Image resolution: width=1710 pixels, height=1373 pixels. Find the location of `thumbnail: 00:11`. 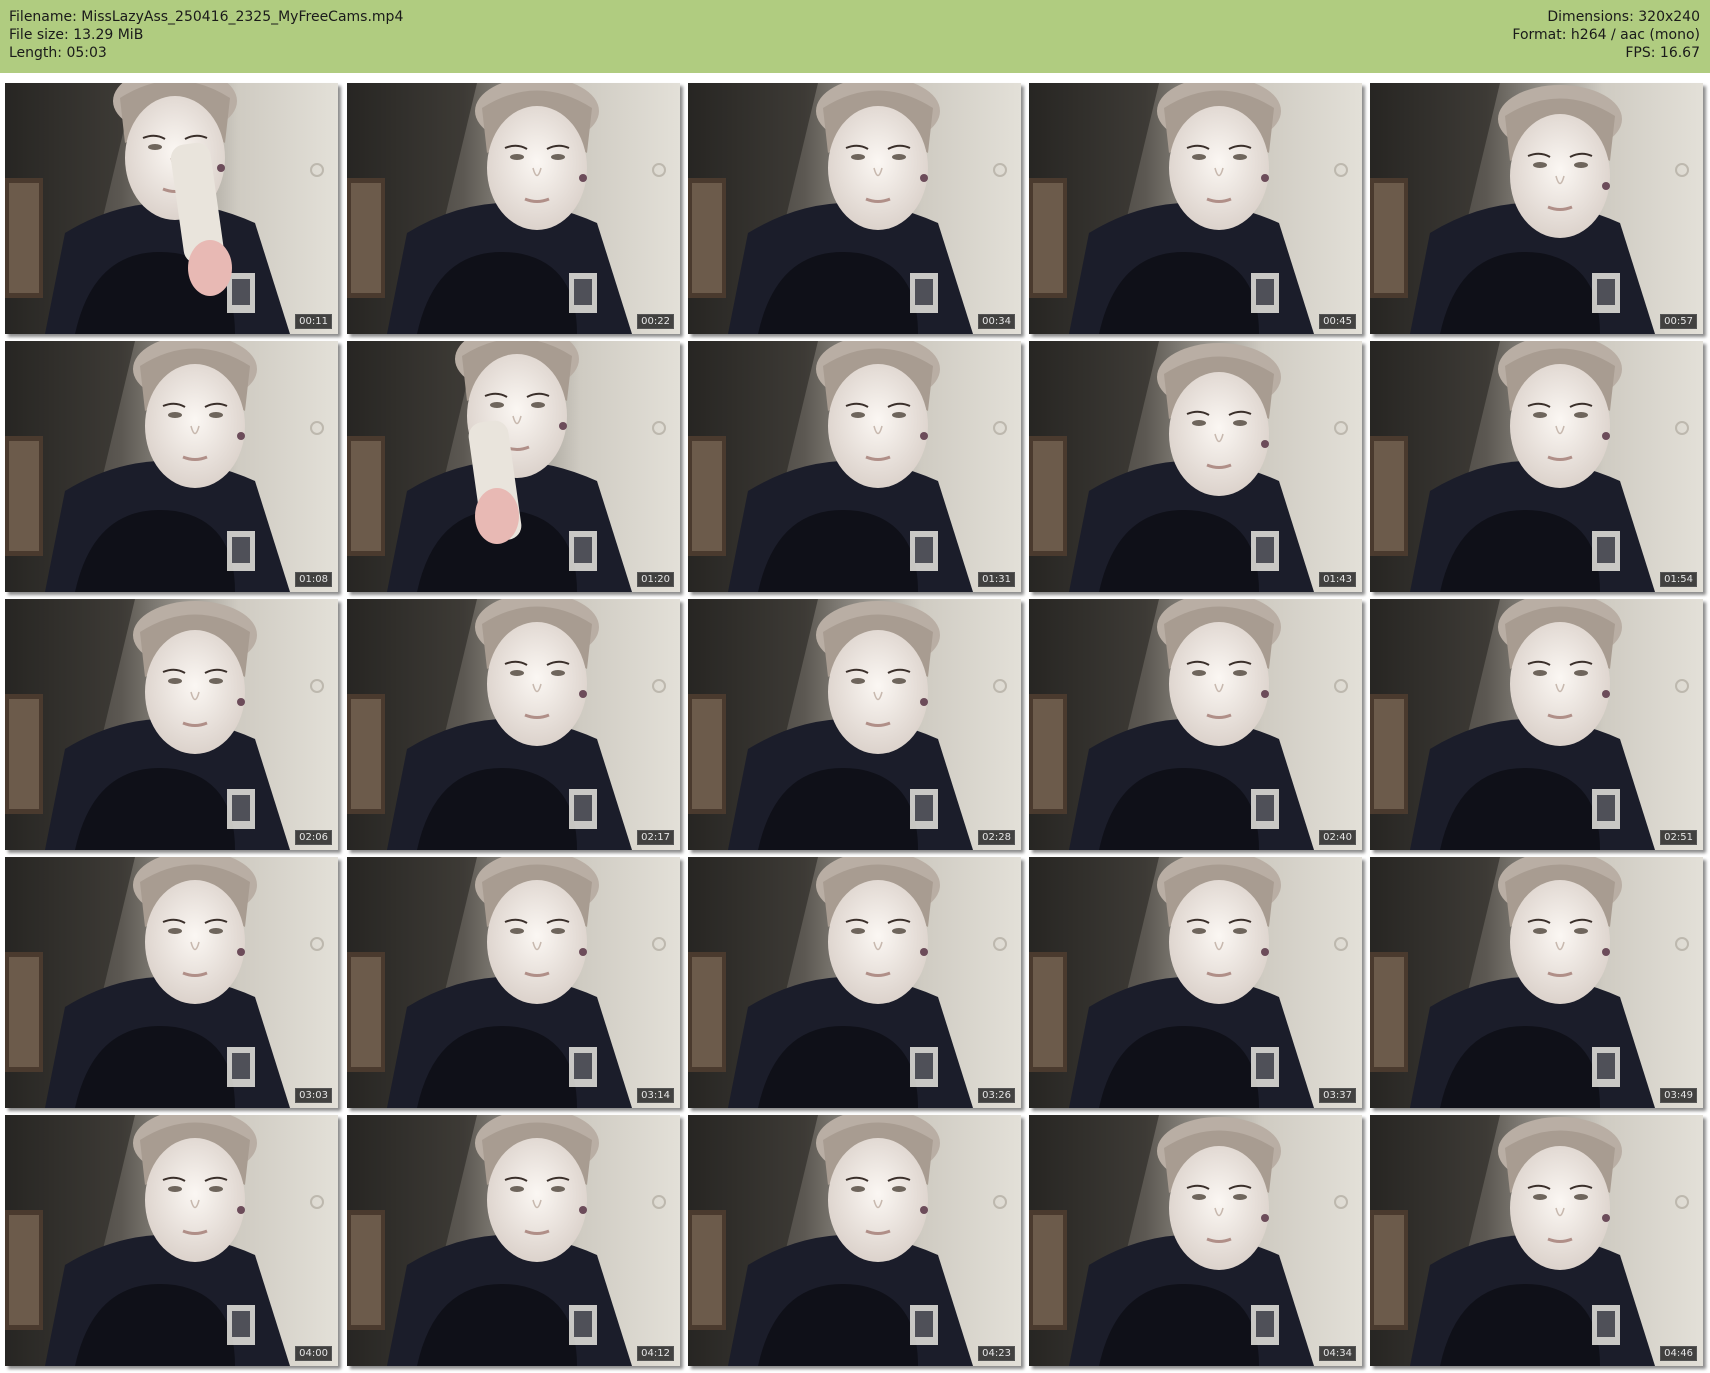

thumbnail: 00:11 is located at coordinates (171, 208).